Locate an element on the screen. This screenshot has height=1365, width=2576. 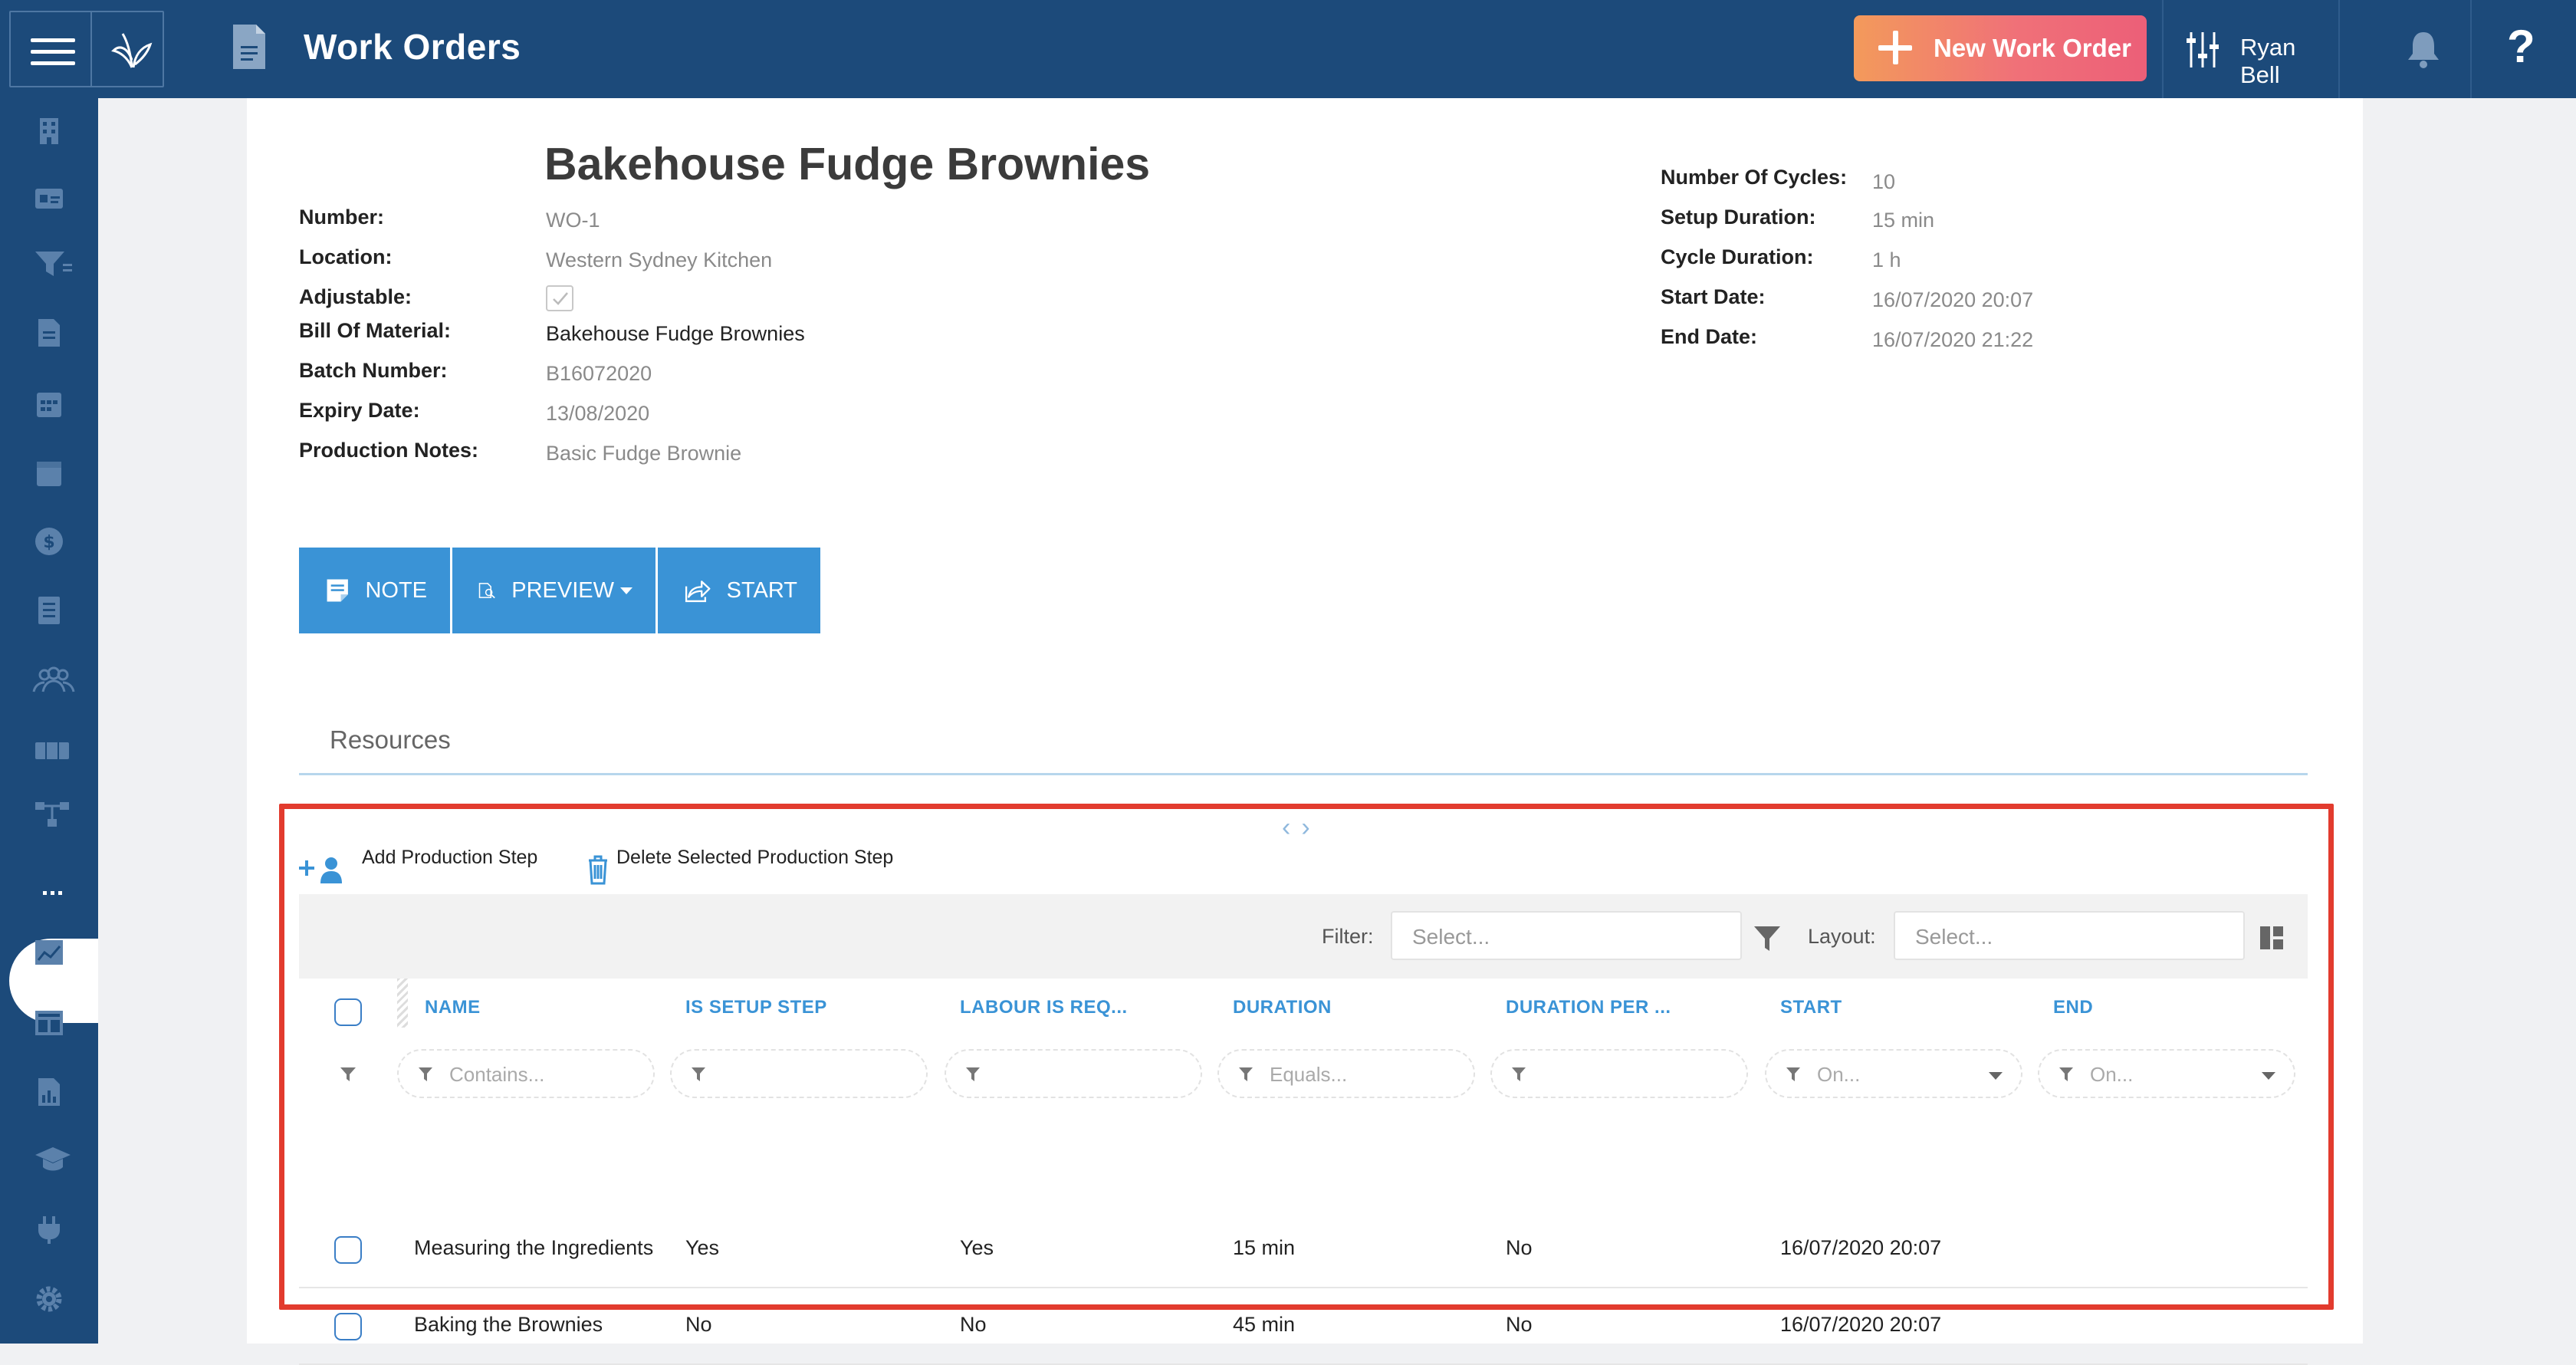
brand-leaf-icon is located at coordinates (132, 50).